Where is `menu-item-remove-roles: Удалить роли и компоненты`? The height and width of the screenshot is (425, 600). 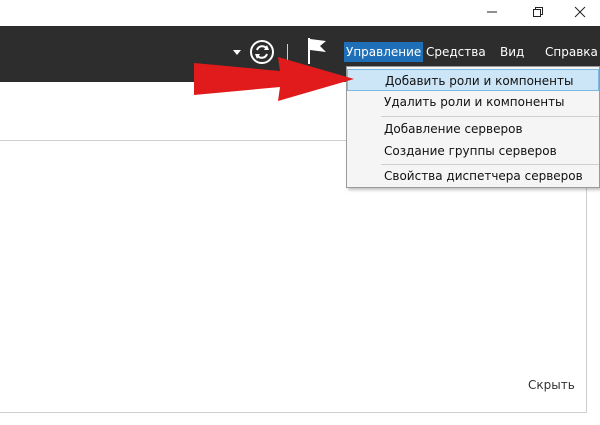 menu-item-remove-roles: Удалить роли и компоненты is located at coordinates (473, 102).